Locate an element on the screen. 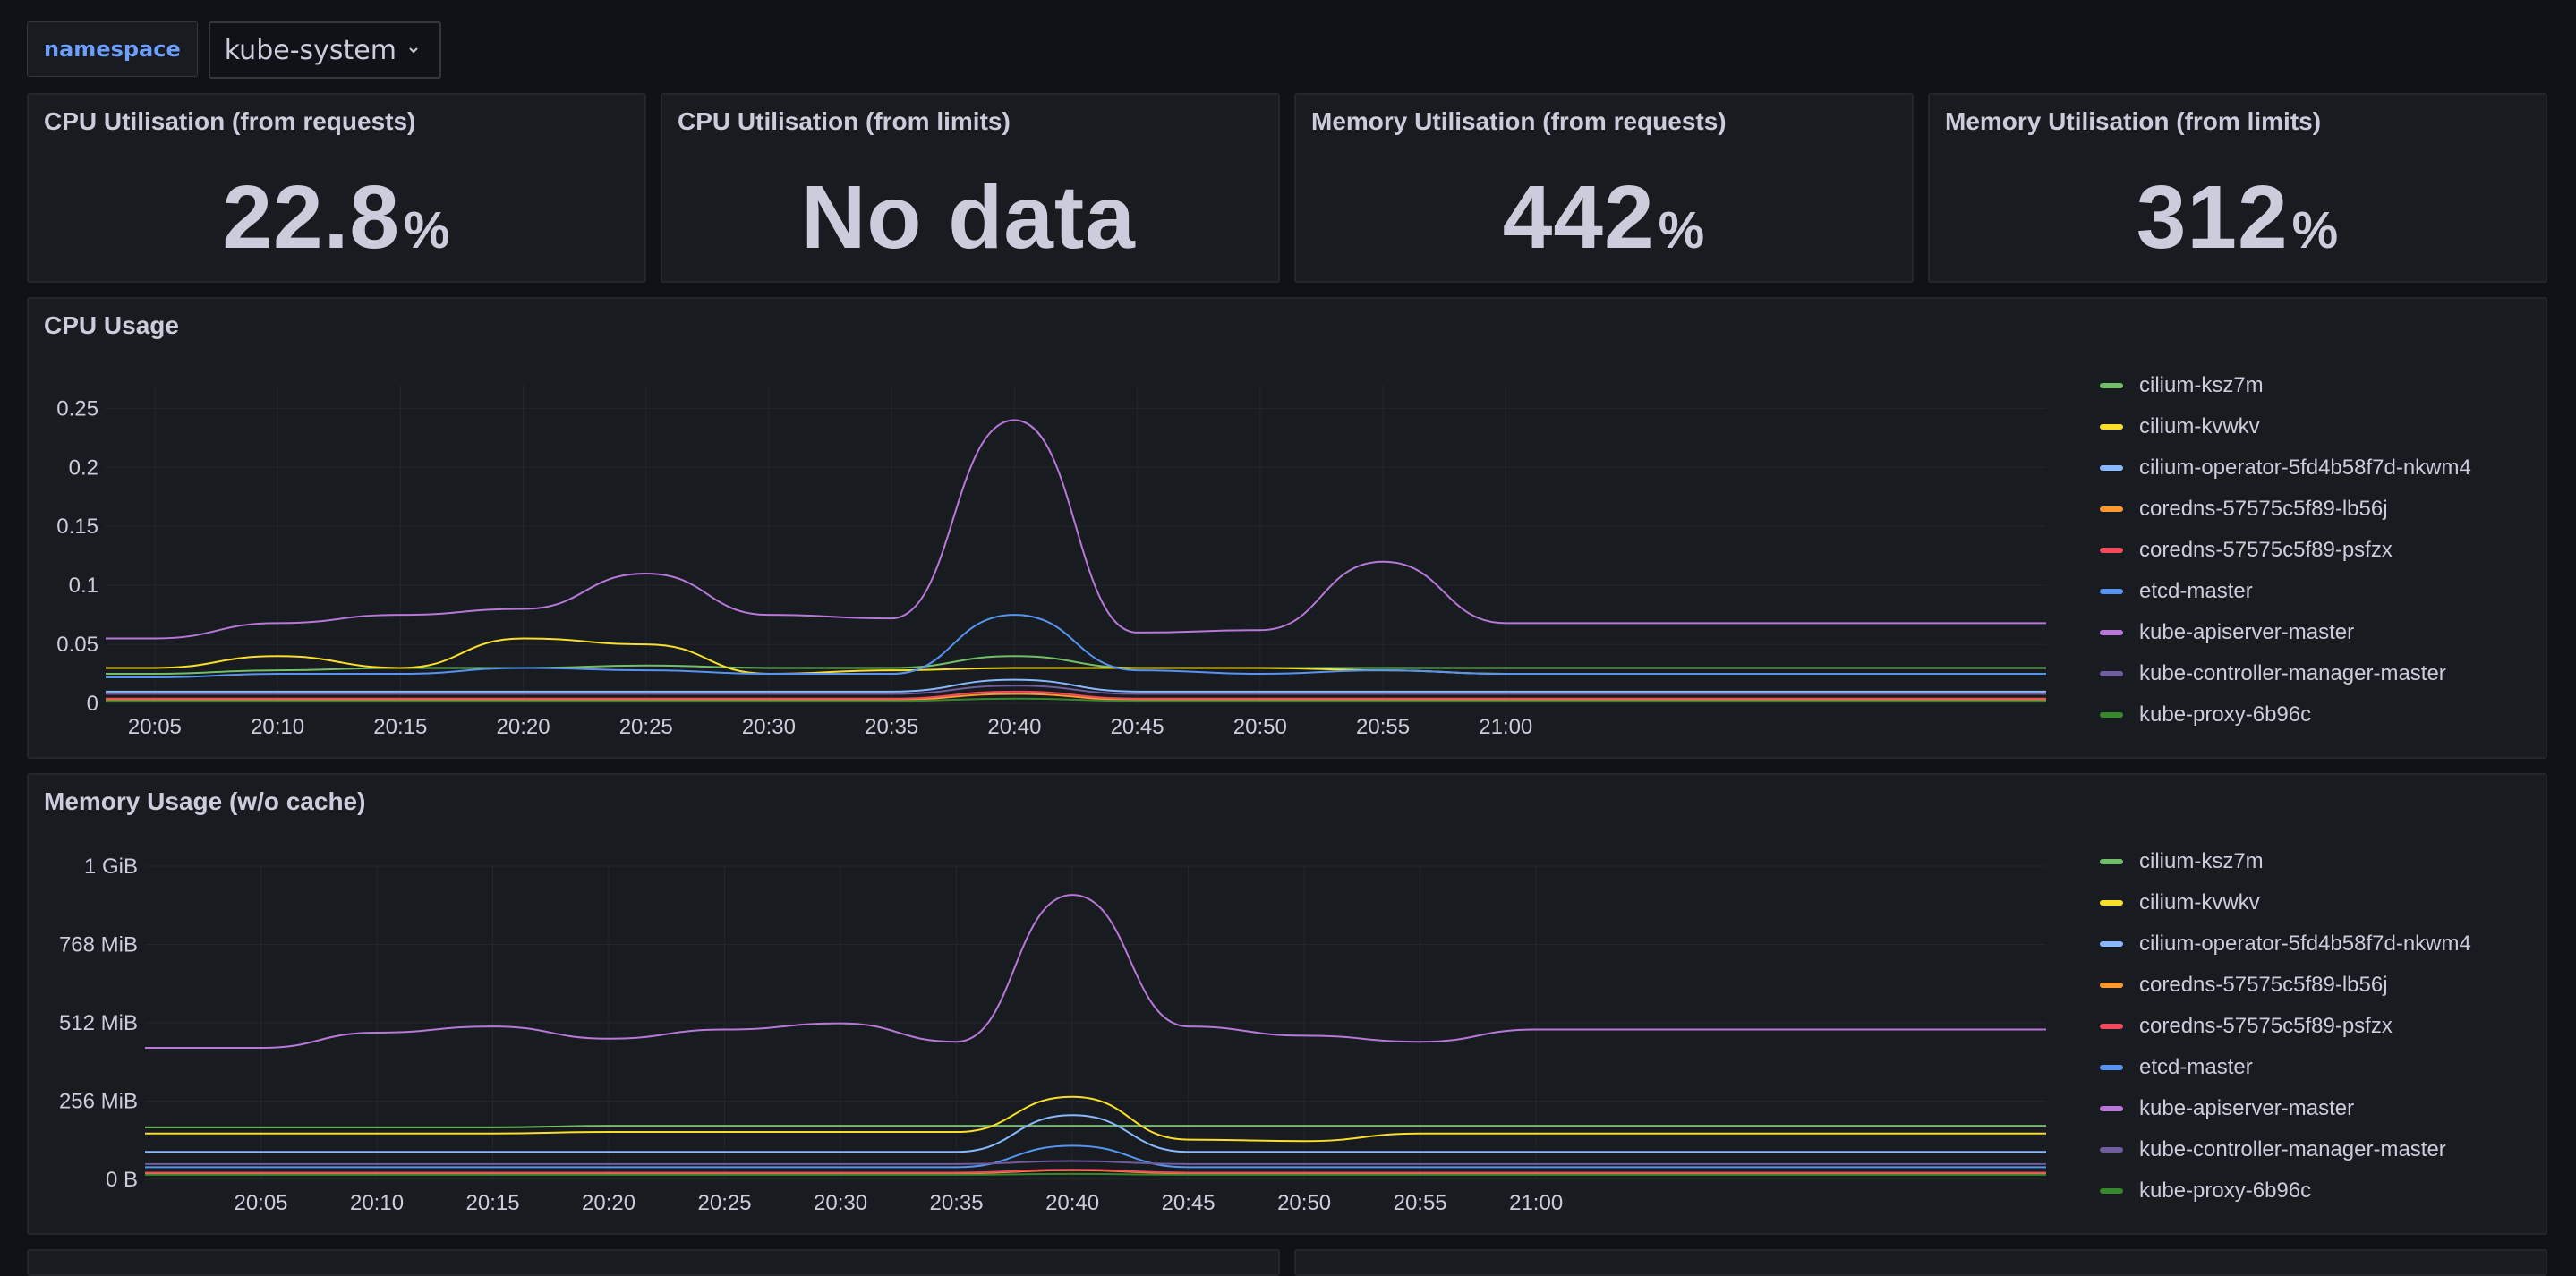 This screenshot has height=1276, width=2576. variable-bar: namespace kube-system is located at coordinates (234, 50).